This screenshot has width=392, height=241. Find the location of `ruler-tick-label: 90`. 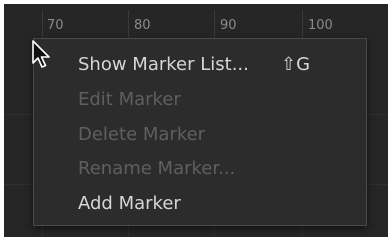

ruler-tick-label: 90 is located at coordinates (228, 25).